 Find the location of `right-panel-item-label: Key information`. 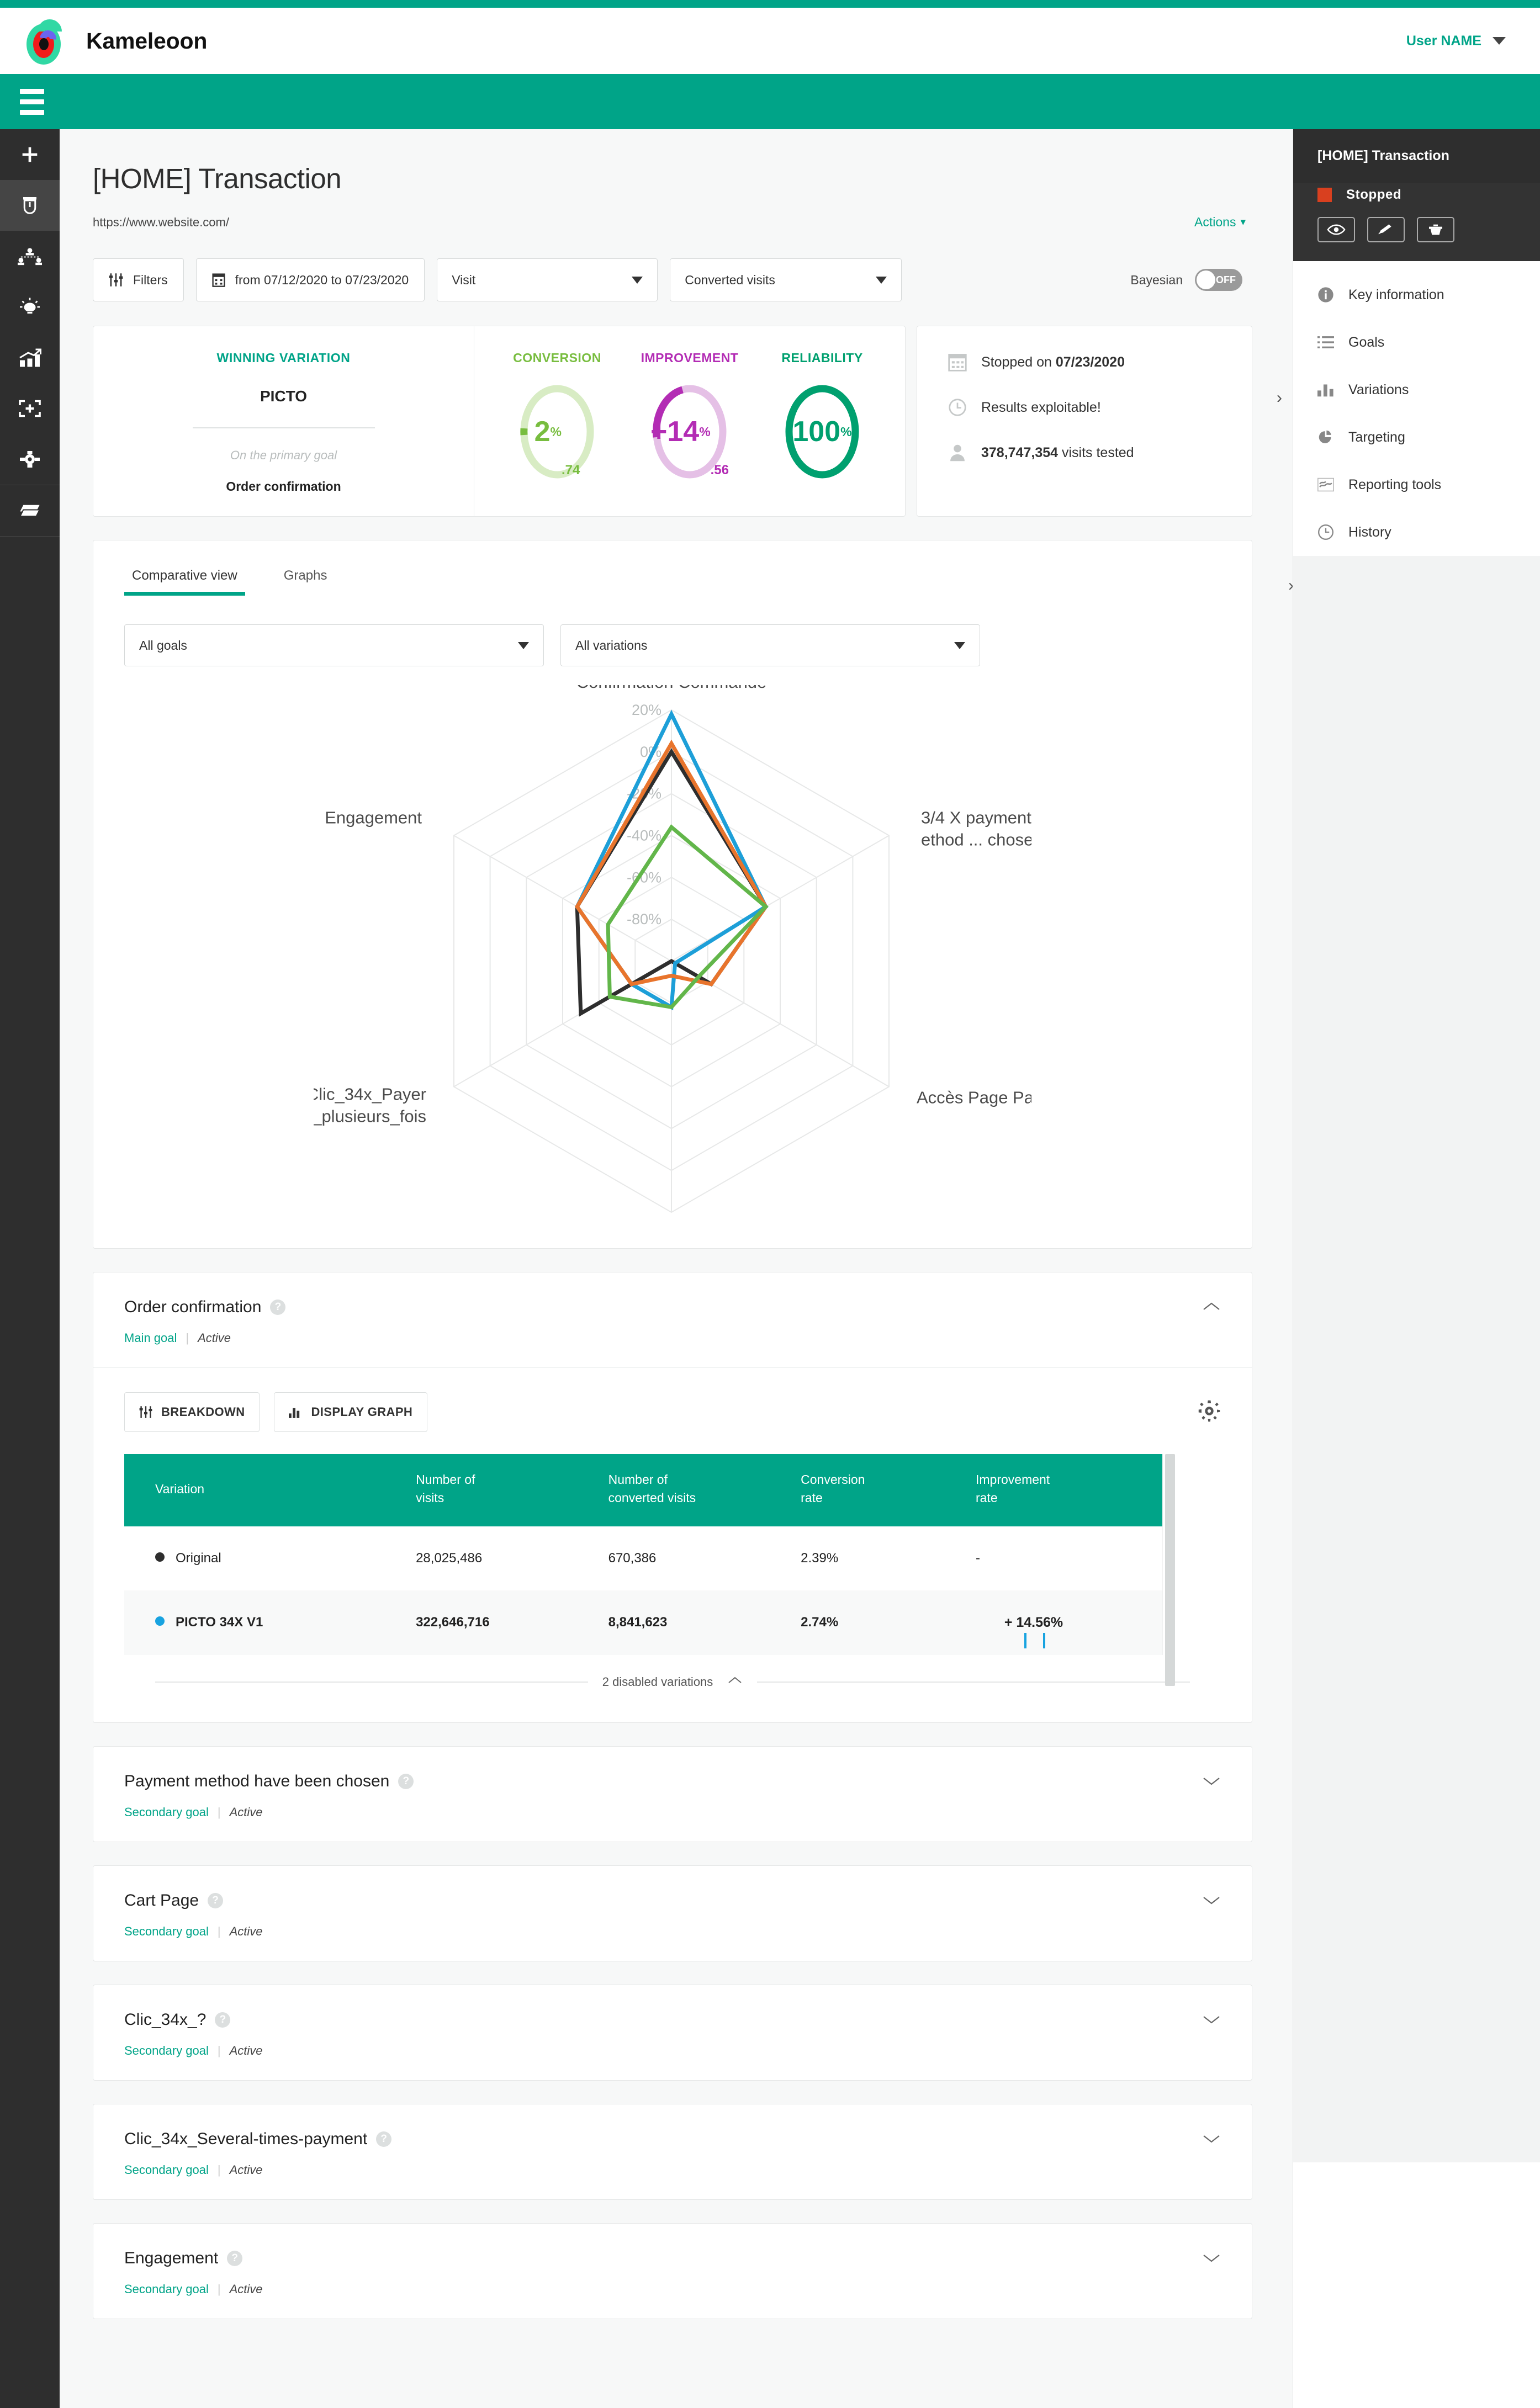

right-panel-item-label: Key information is located at coordinates (1396, 295).